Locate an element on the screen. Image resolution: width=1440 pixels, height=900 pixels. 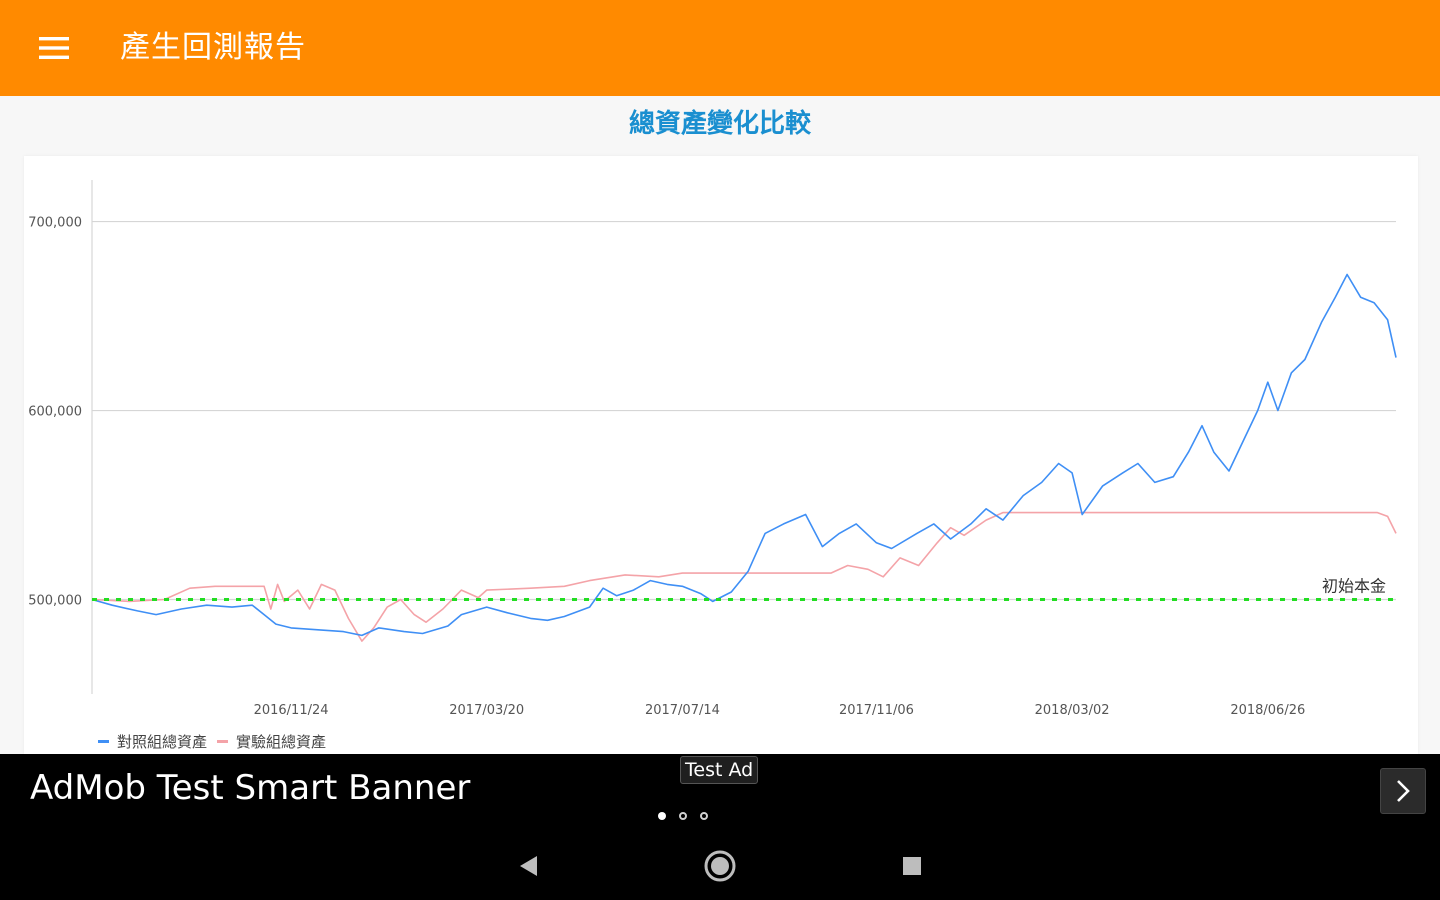
legend-swatch-experiment is located at coordinates (223, 741).